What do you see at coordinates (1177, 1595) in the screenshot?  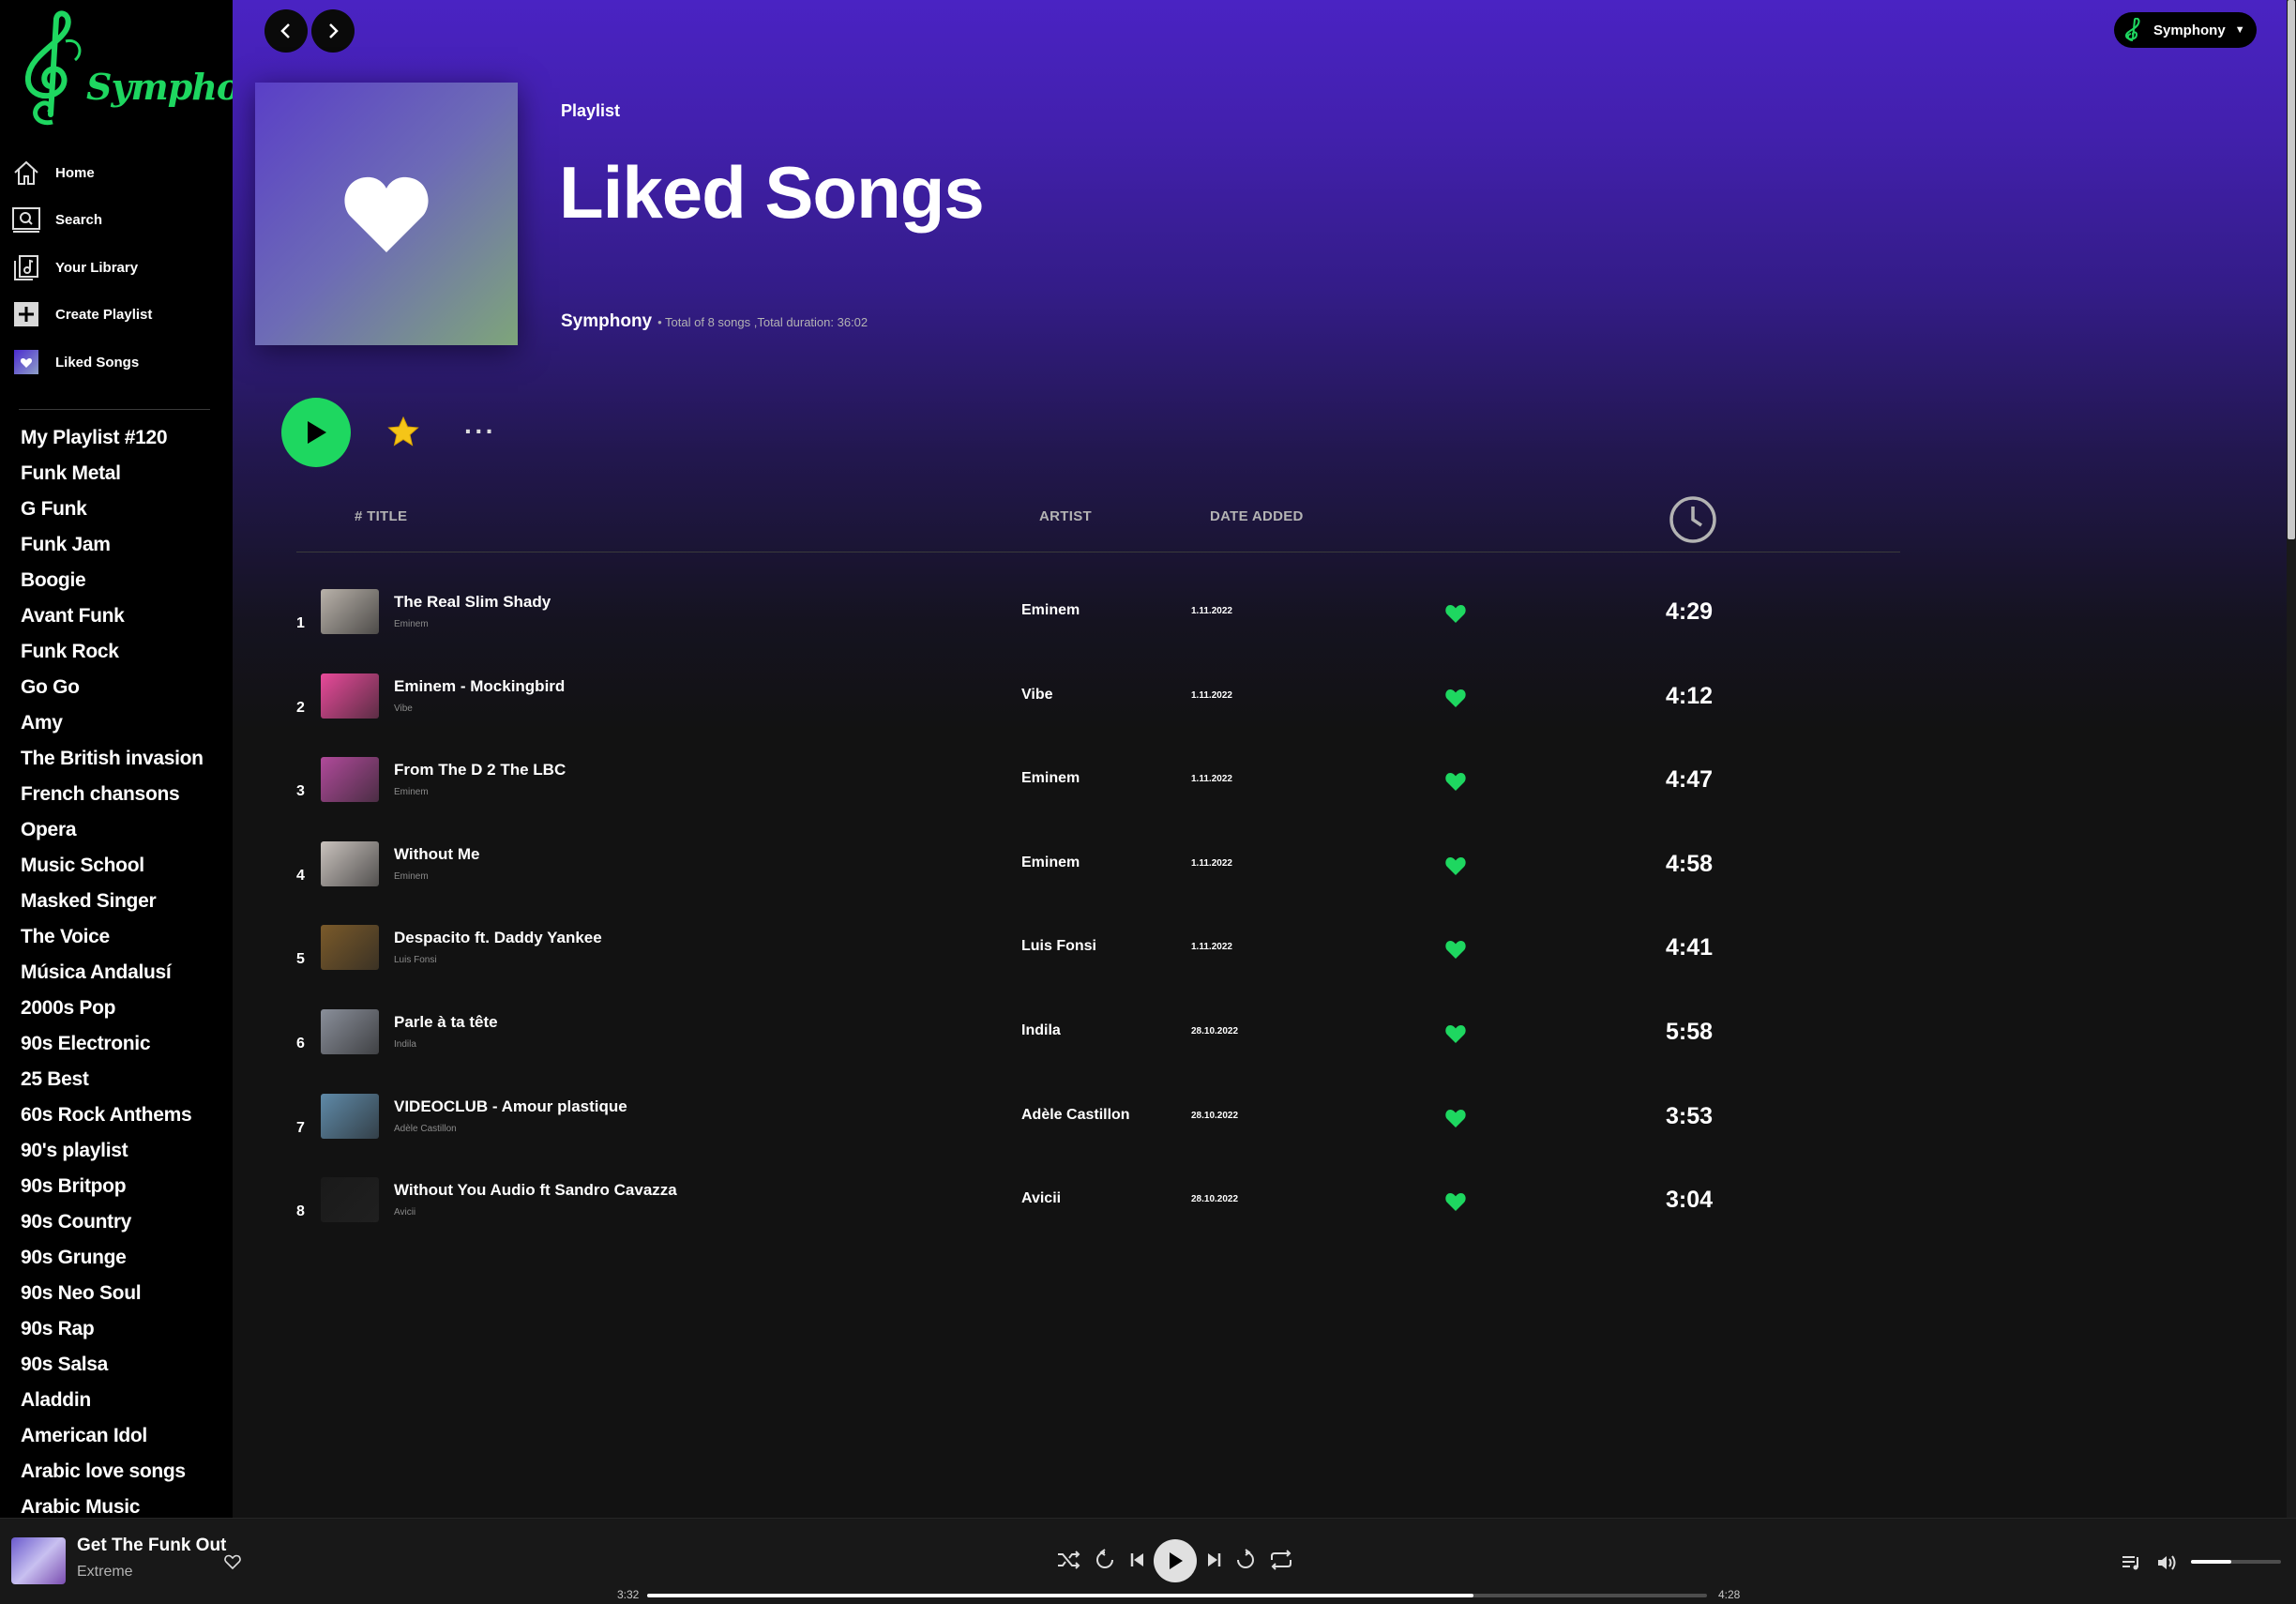 I see `progress-bar` at bounding box center [1177, 1595].